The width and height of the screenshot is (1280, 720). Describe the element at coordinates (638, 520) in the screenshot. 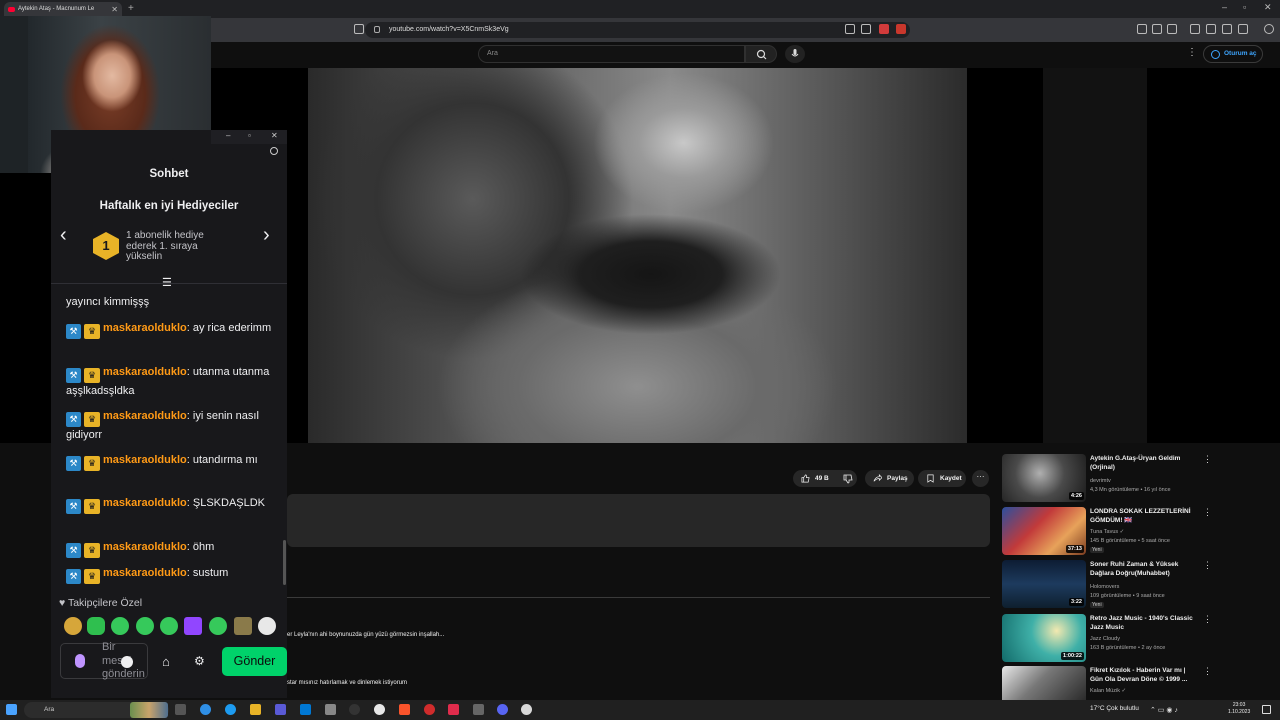

I see `description-box` at that location.